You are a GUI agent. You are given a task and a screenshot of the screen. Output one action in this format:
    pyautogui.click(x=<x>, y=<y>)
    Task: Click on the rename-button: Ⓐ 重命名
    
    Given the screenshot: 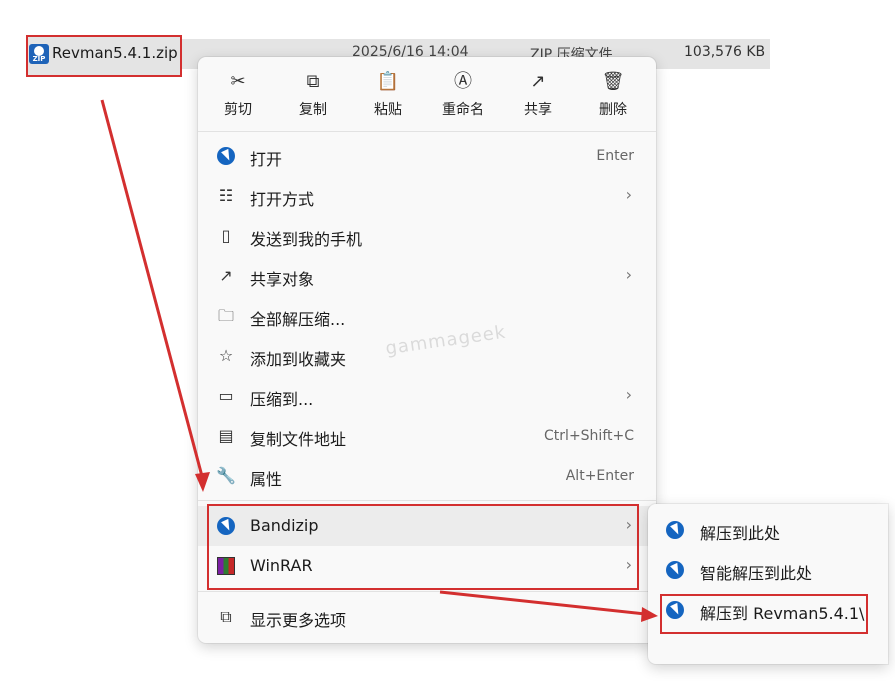 What is the action you would take?
    pyautogui.click(x=463, y=94)
    